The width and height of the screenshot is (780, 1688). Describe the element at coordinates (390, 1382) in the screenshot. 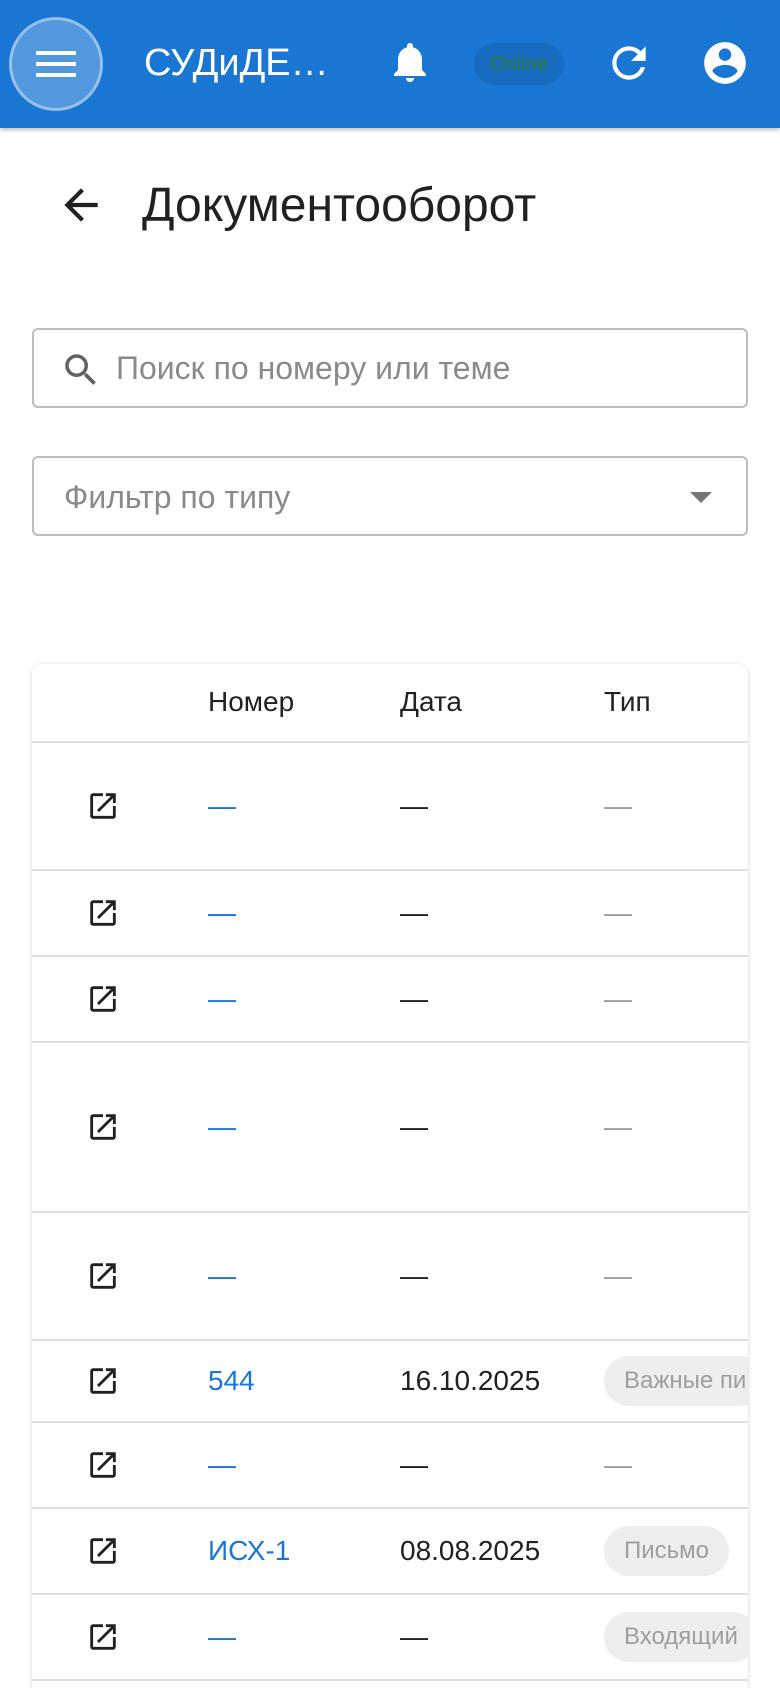

I see `table-row: 544 16.10.2025 Важные пи` at that location.